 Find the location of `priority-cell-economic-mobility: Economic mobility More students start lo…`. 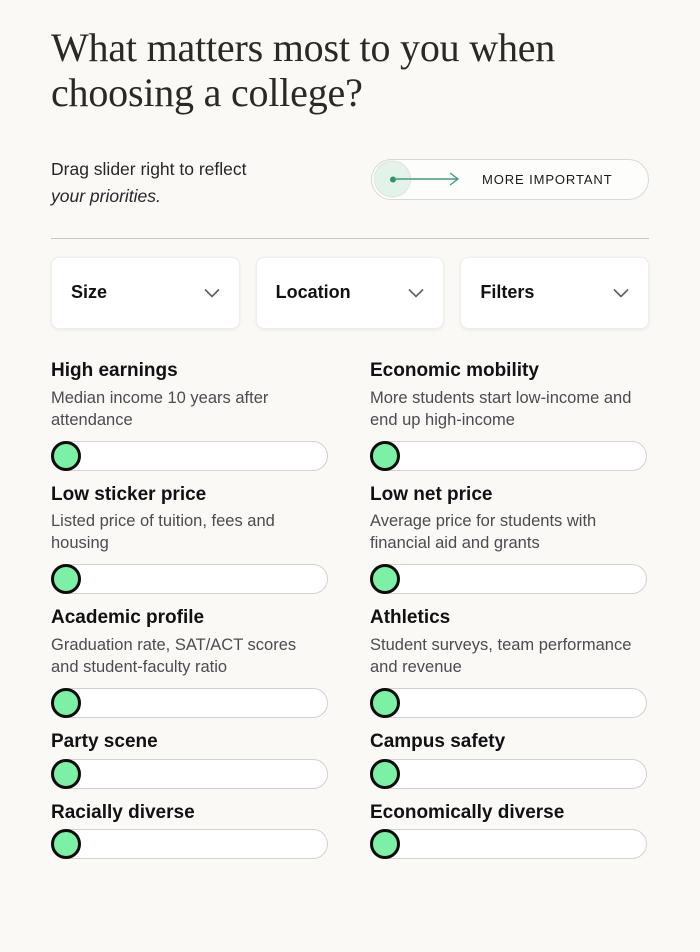

priority-cell-economic-mobility: Economic mobility More students start lo… is located at coordinates (508, 409).